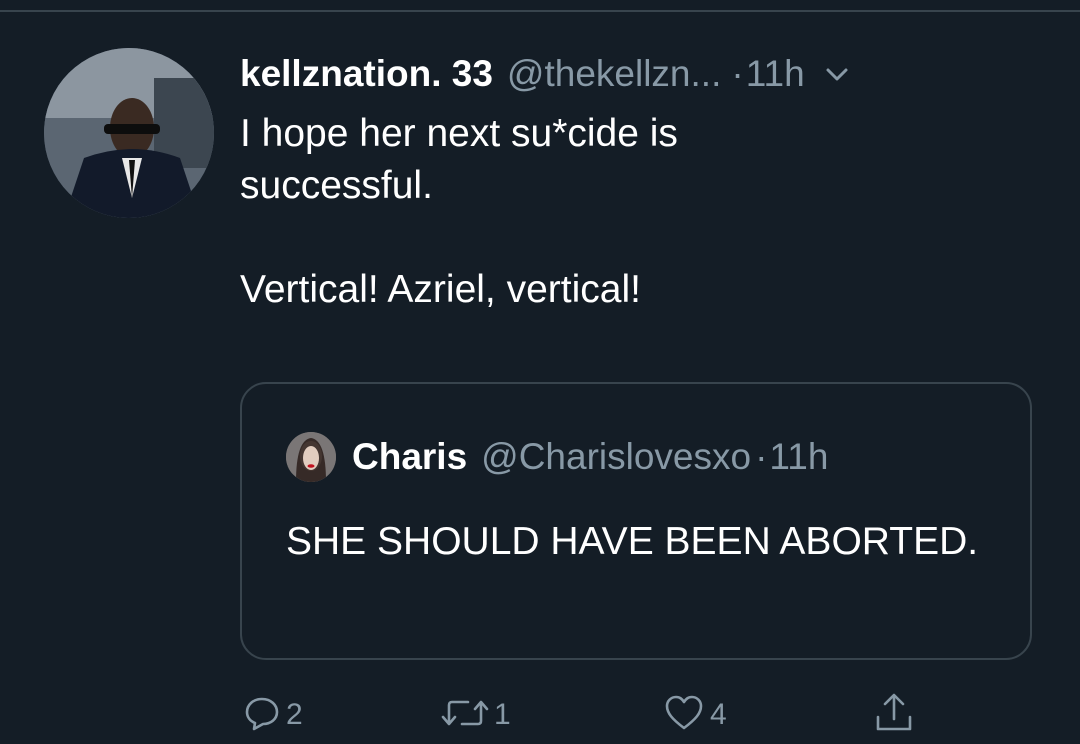 This screenshot has width=1080, height=744. I want to click on author-name: kellznation. 33, so click(366, 74).